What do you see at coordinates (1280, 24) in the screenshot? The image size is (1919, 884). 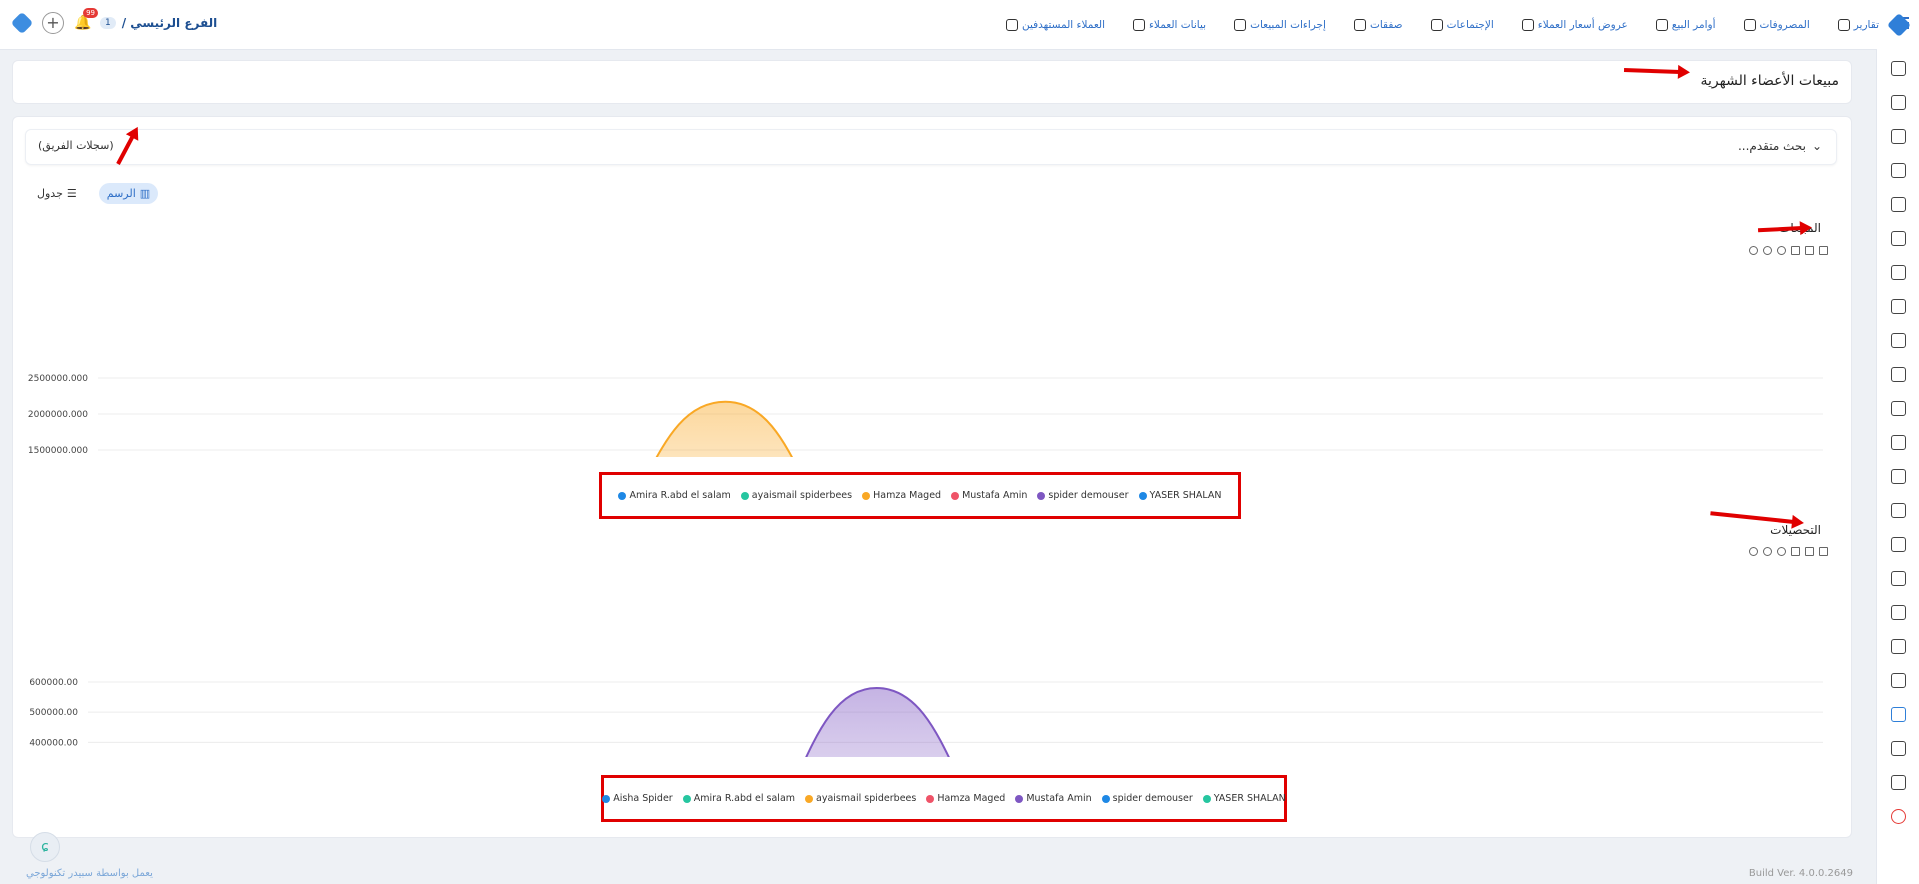 I see `nav-item-2: إجراءات المبيعات` at bounding box center [1280, 24].